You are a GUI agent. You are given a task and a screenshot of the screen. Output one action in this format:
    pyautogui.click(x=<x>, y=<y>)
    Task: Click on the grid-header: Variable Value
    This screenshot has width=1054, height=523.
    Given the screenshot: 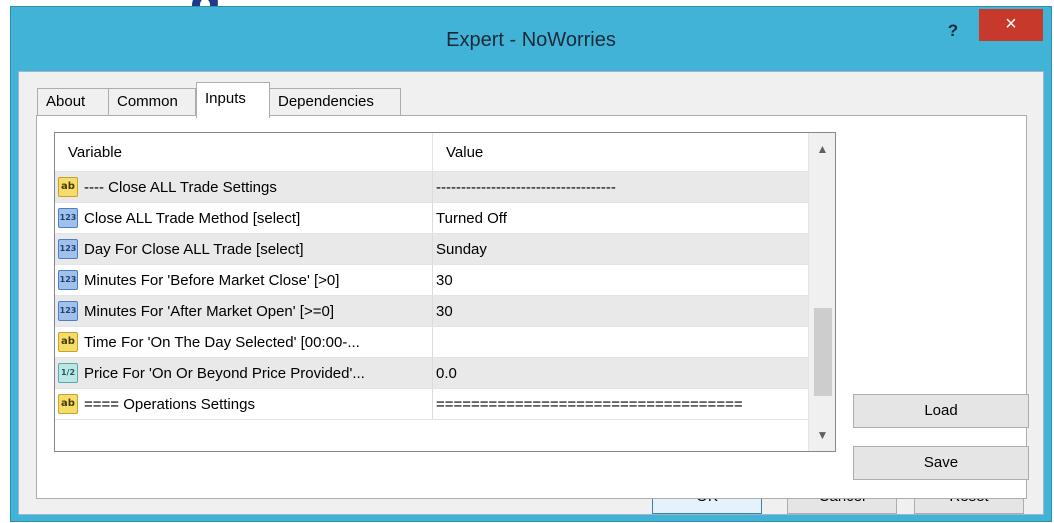 What is the action you would take?
    pyautogui.click(x=445, y=152)
    